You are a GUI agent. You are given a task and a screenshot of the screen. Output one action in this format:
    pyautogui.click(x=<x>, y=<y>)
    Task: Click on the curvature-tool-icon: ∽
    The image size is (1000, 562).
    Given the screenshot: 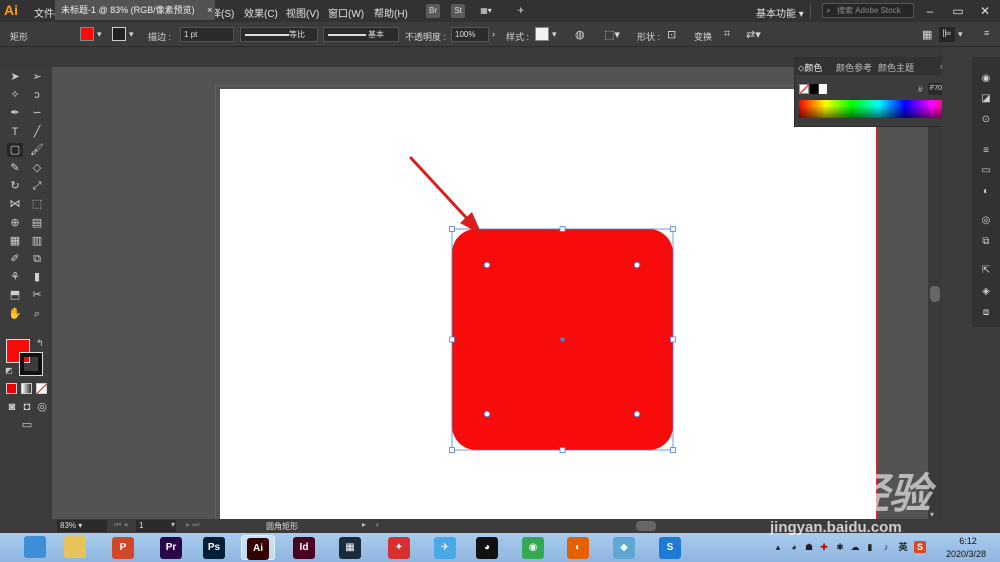 What is the action you would take?
    pyautogui.click(x=37, y=113)
    